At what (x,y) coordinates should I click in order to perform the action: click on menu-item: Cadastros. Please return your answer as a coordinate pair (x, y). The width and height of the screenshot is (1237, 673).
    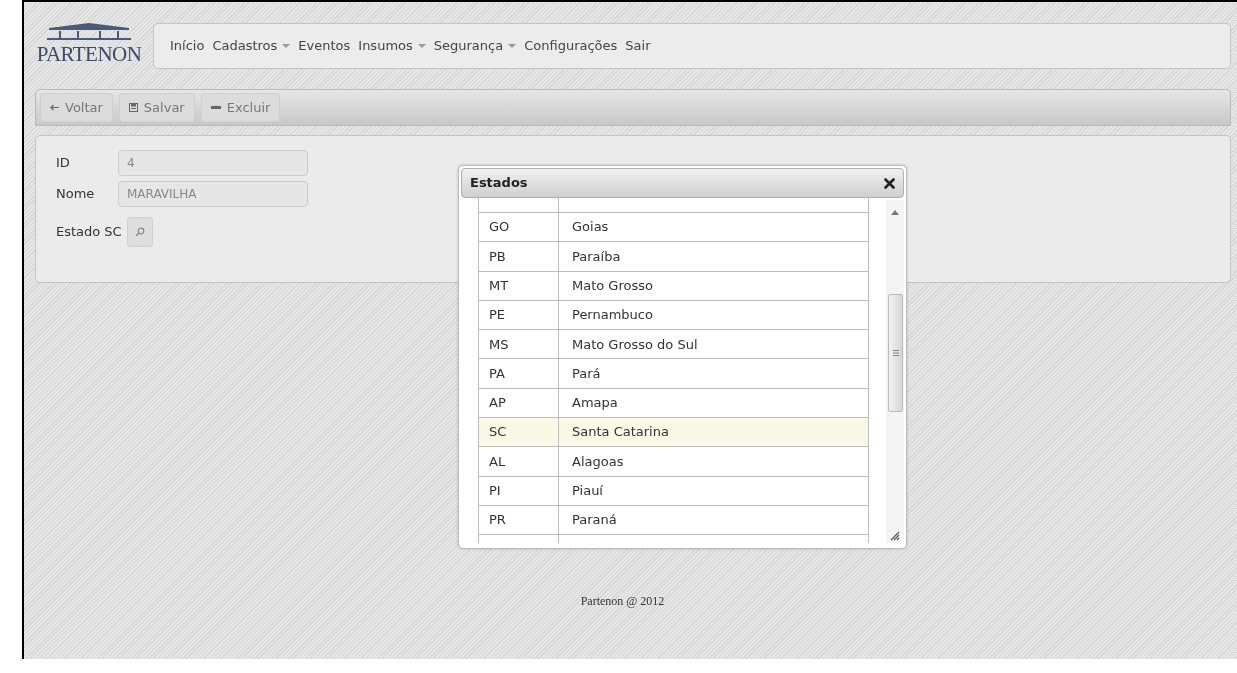
    Looking at the image, I should click on (251, 46).